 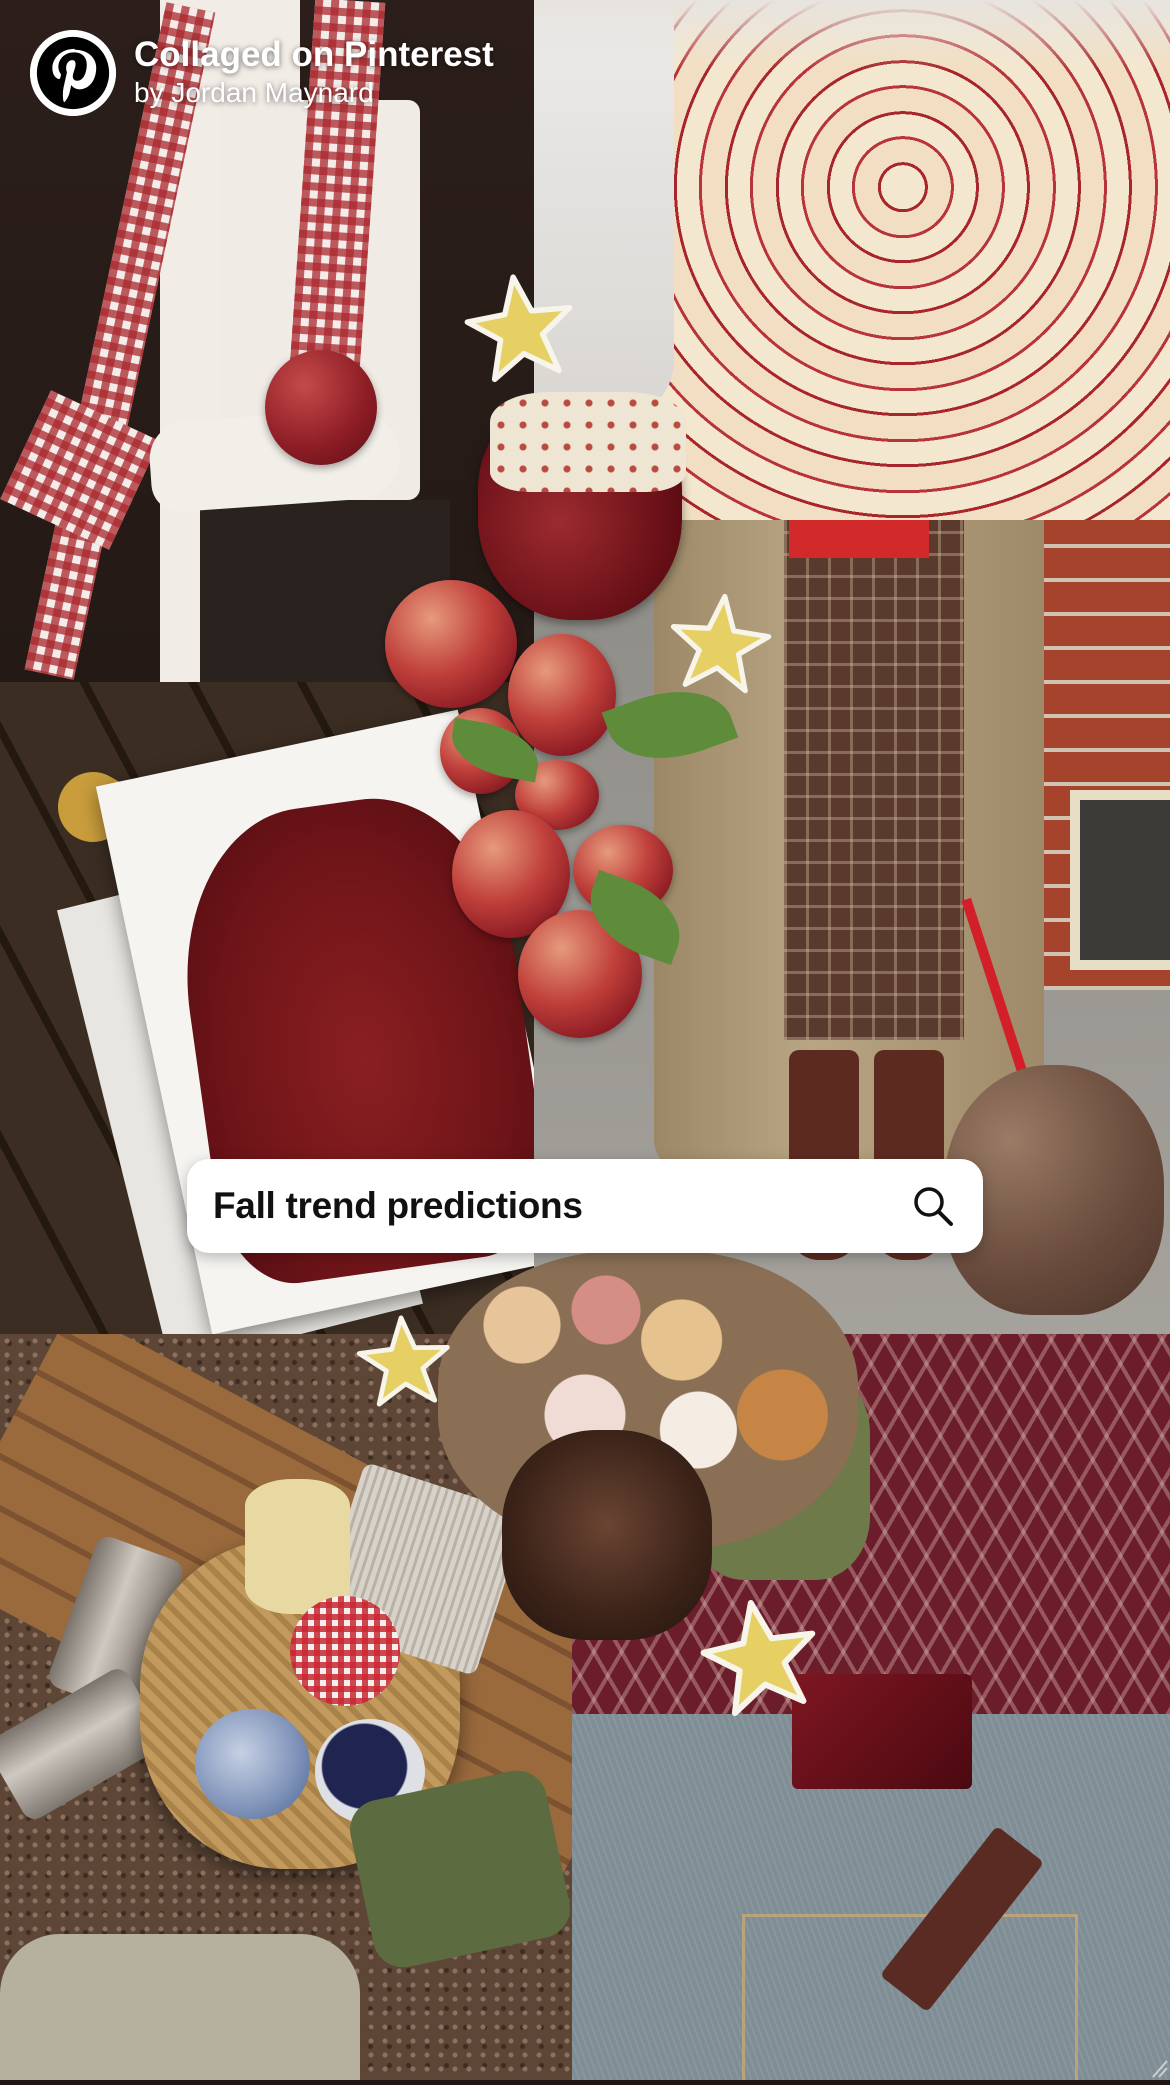 I want to click on blue-mug, so click(x=252, y=1764).